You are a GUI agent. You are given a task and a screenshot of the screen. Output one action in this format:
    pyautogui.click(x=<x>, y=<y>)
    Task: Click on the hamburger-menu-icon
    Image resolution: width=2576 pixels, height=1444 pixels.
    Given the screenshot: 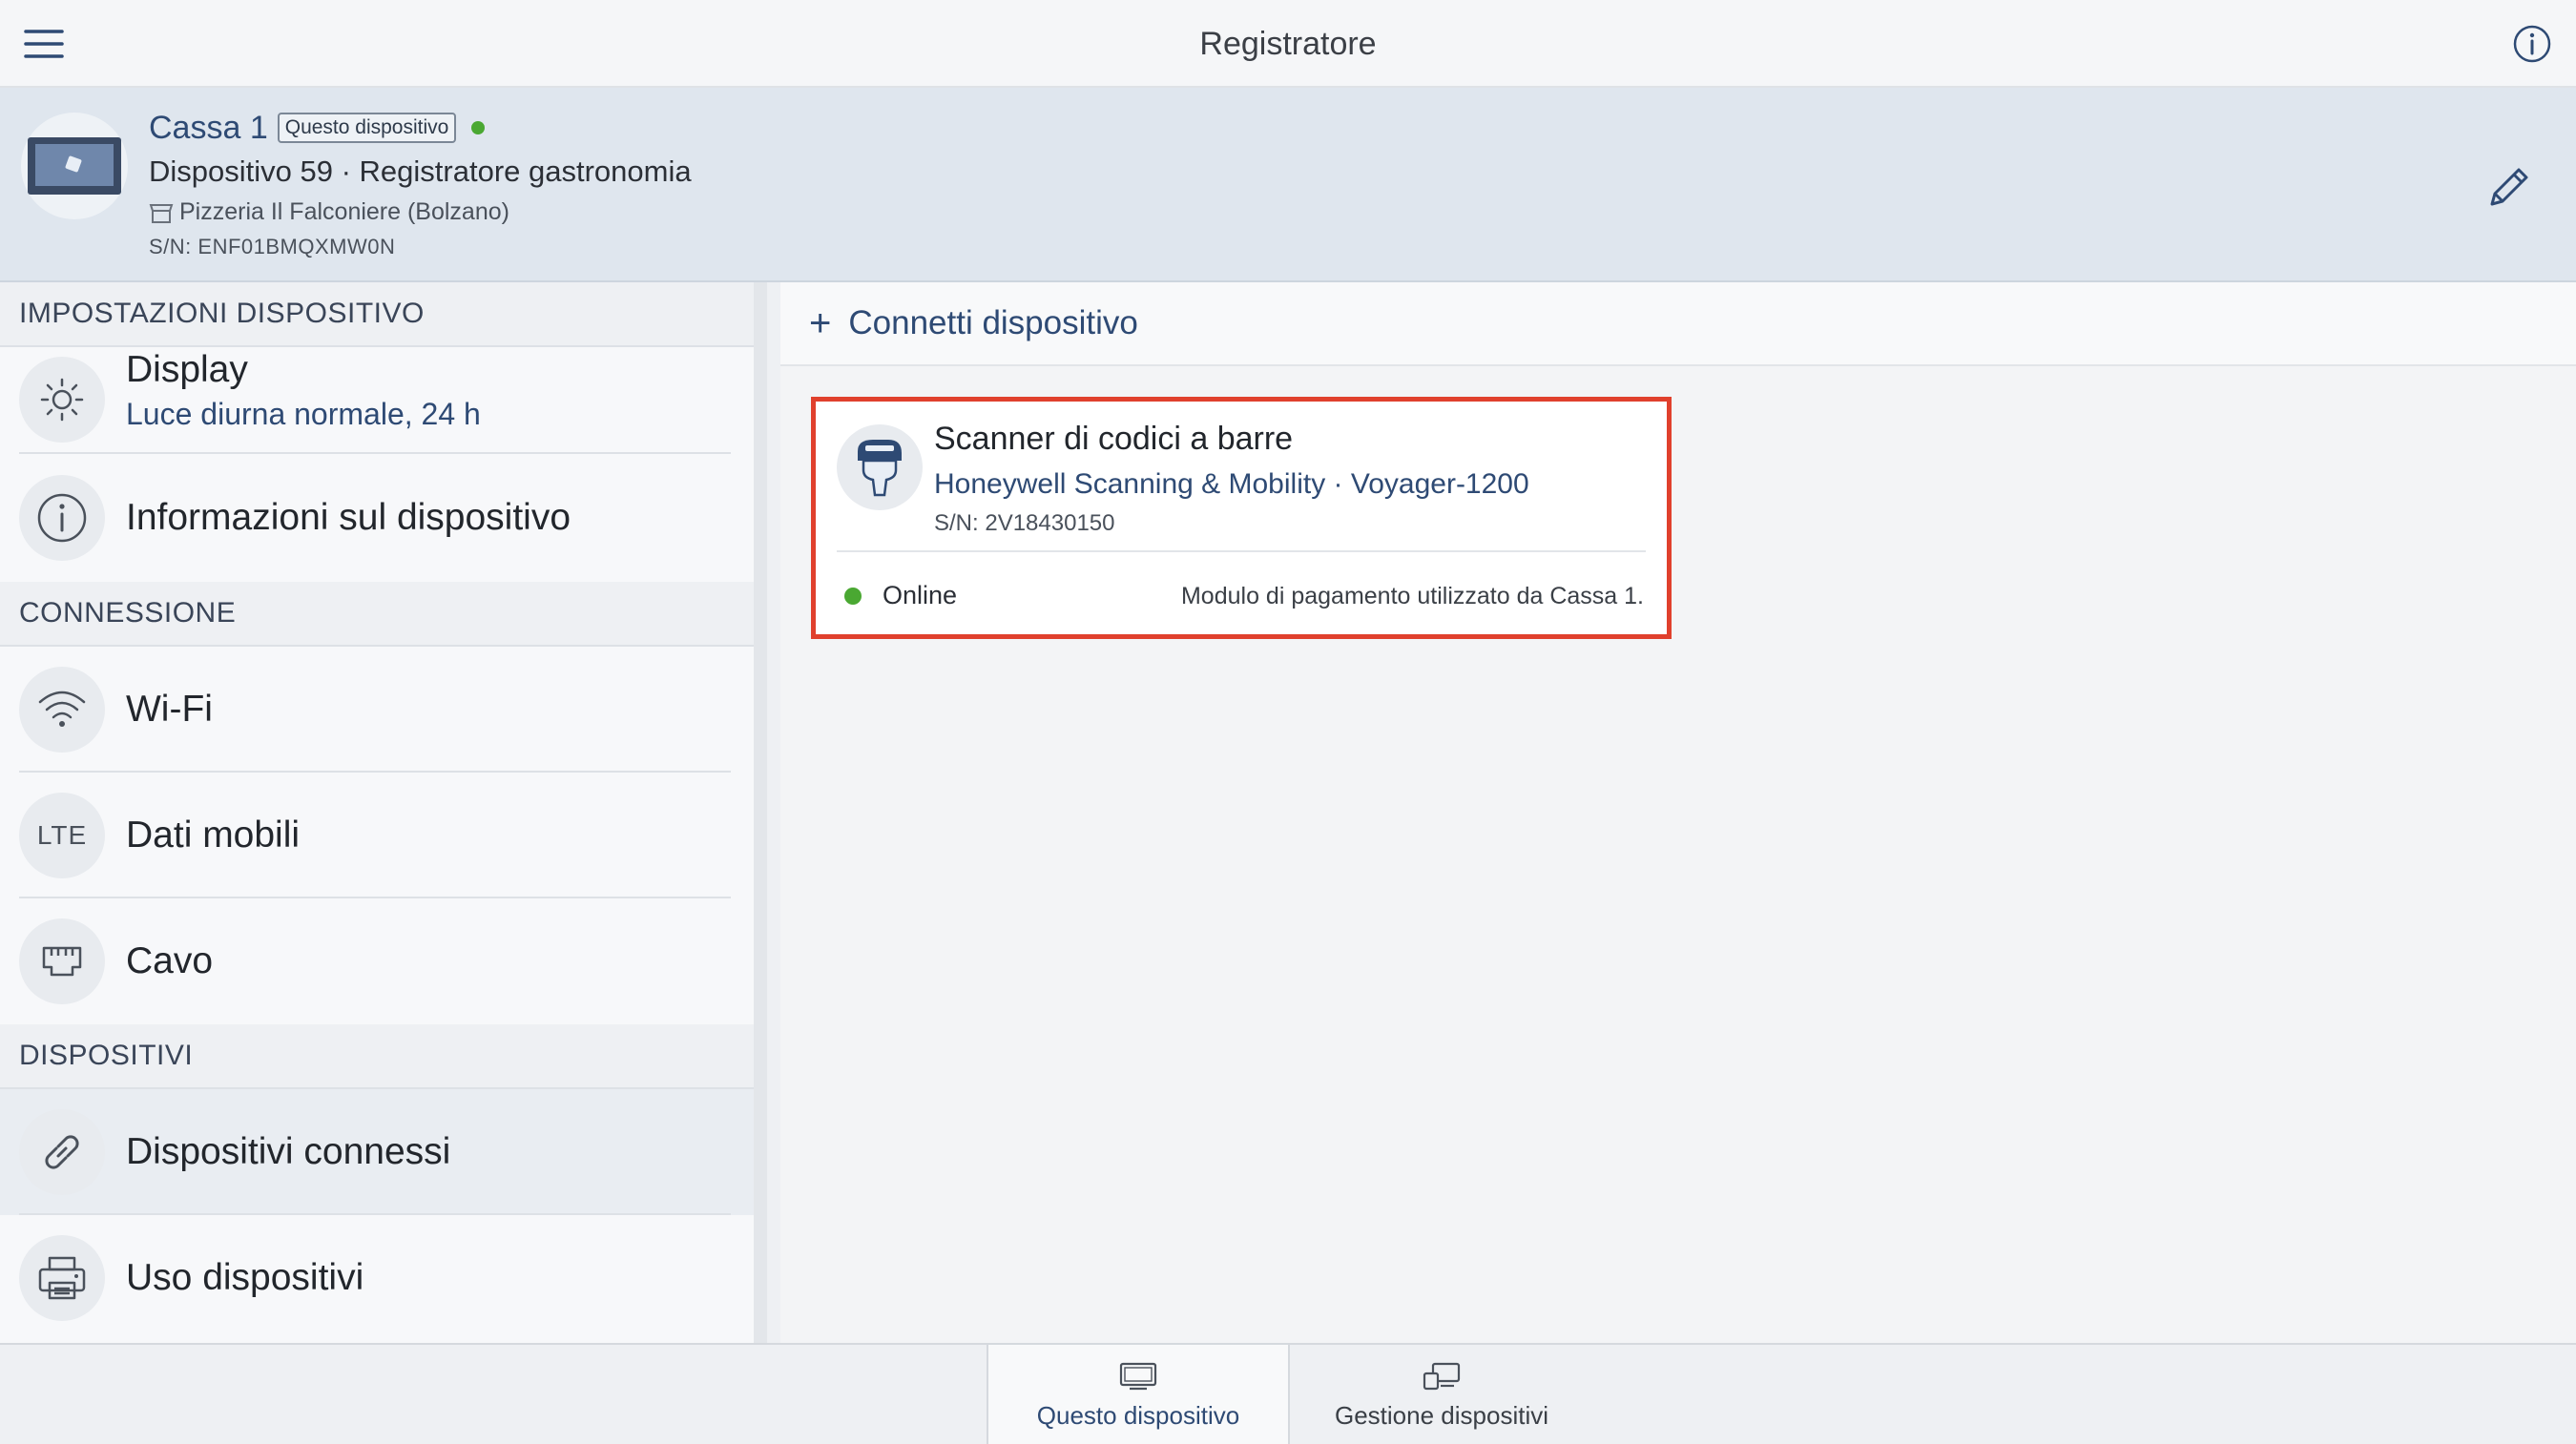 What is the action you would take?
    pyautogui.click(x=44, y=44)
    